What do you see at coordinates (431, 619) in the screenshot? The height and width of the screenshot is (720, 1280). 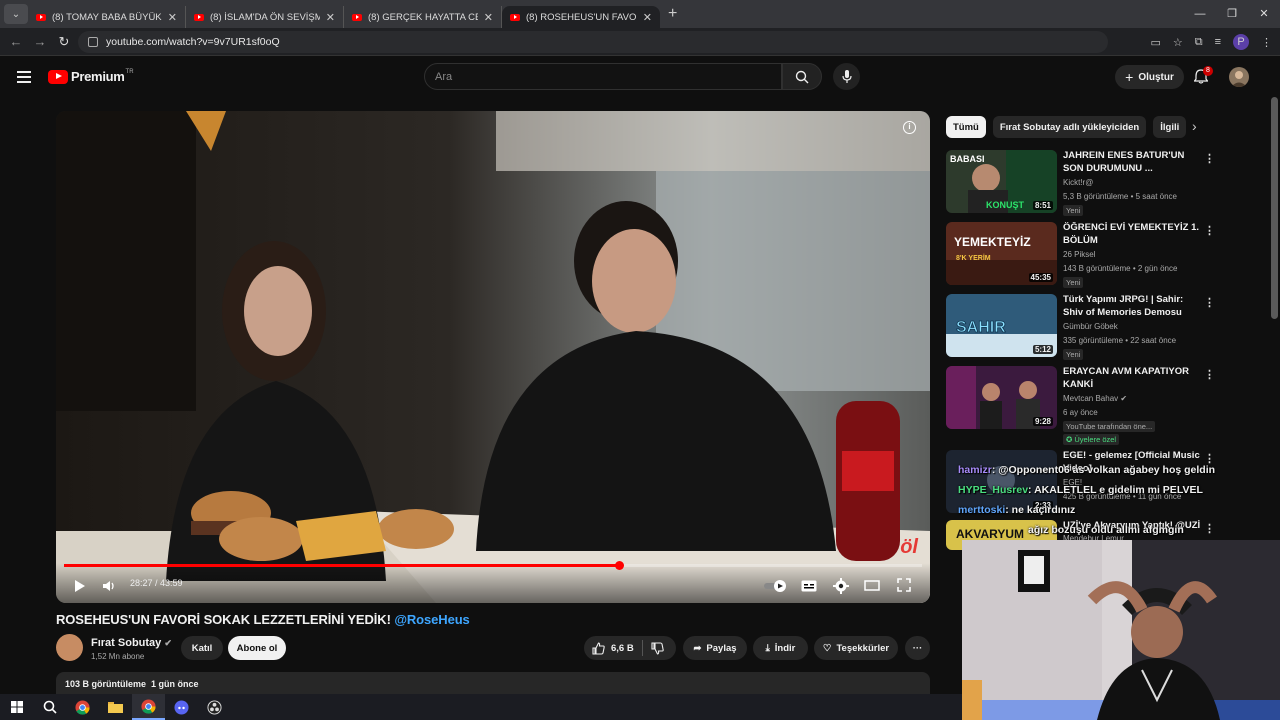 I see `title-mention-link: @RoseHeus` at bounding box center [431, 619].